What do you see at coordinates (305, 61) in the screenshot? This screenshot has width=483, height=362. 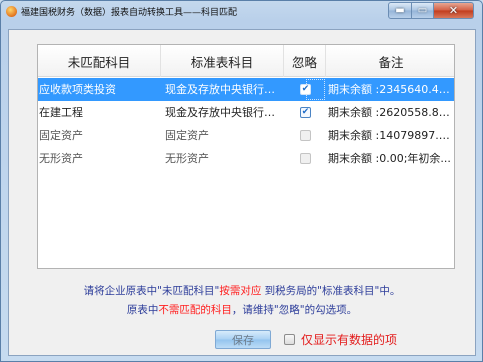 I see `column-header-ignore: 忽略` at bounding box center [305, 61].